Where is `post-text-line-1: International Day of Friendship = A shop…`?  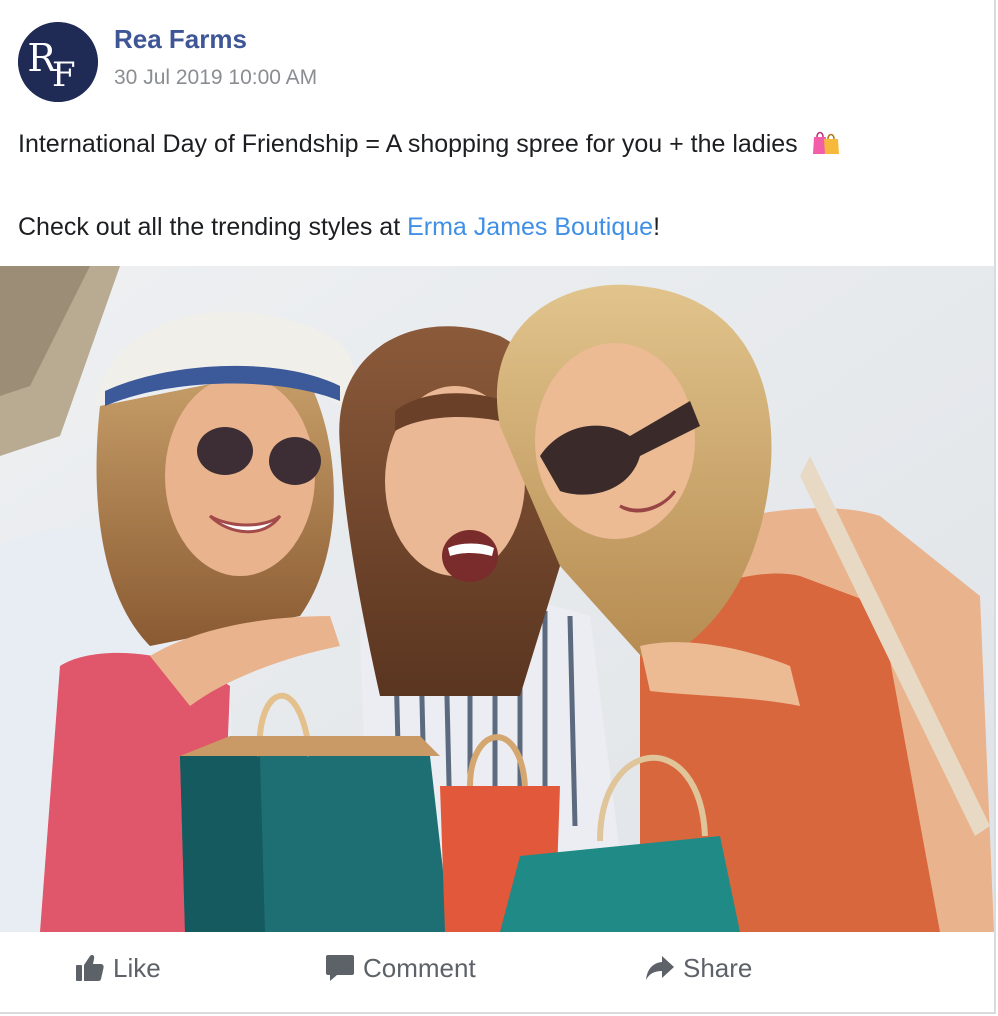
post-text-line-1: International Day of Friendship = A shop… is located at coordinates (498, 145).